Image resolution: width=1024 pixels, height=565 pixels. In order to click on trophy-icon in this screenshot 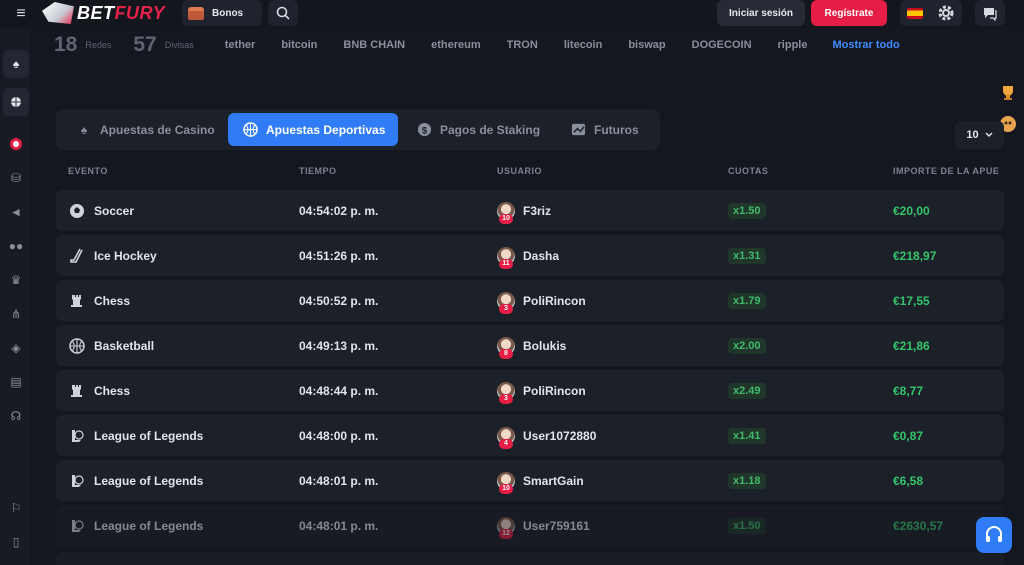, I will do `click(1008, 93)`.